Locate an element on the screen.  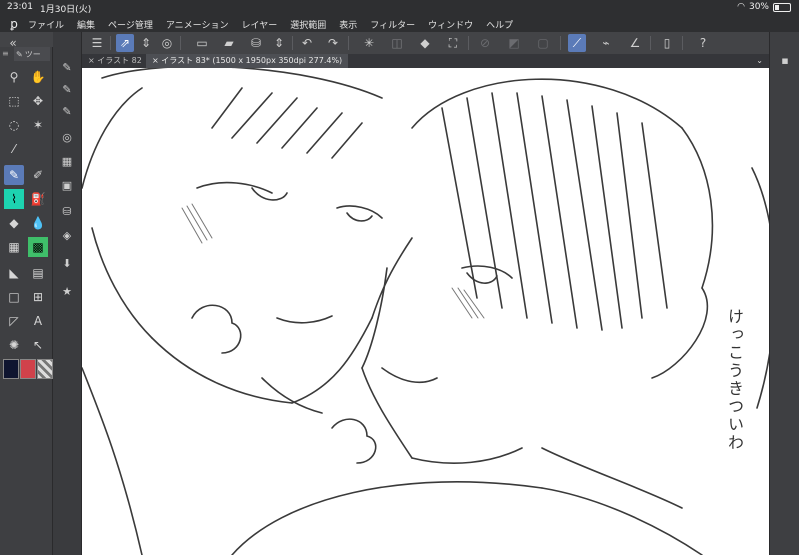
battery-icon is located at coordinates (782, 7).